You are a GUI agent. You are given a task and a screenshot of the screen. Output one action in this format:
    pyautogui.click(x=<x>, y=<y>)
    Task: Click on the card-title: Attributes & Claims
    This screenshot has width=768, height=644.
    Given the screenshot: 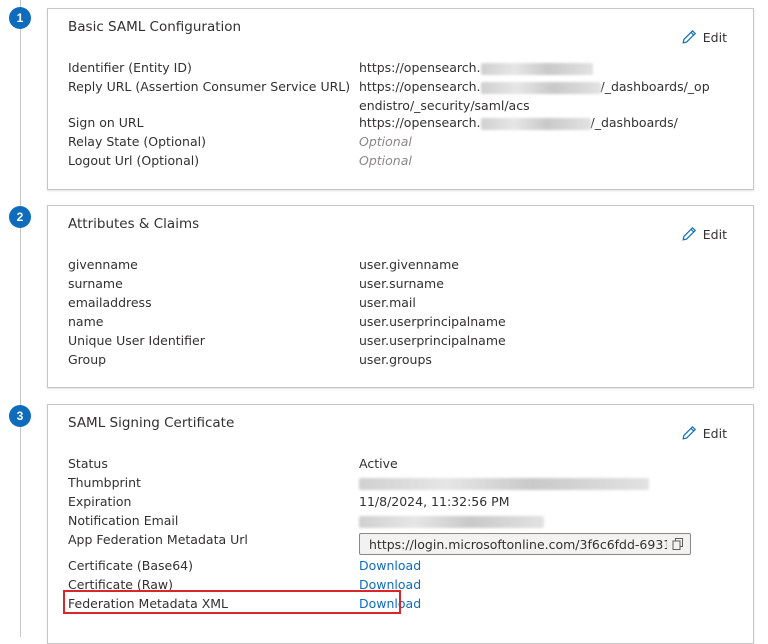 What is the action you would take?
    pyautogui.click(x=134, y=224)
    